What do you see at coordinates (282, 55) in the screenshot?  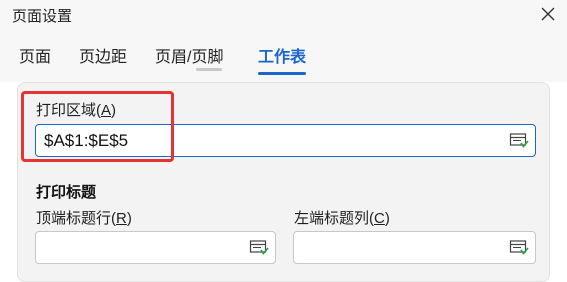 I see `tab-sheet: 工作表` at bounding box center [282, 55].